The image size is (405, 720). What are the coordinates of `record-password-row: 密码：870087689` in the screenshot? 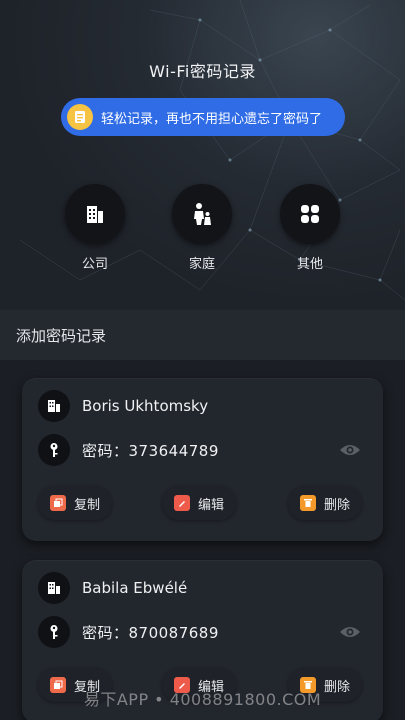 It's located at (128, 632).